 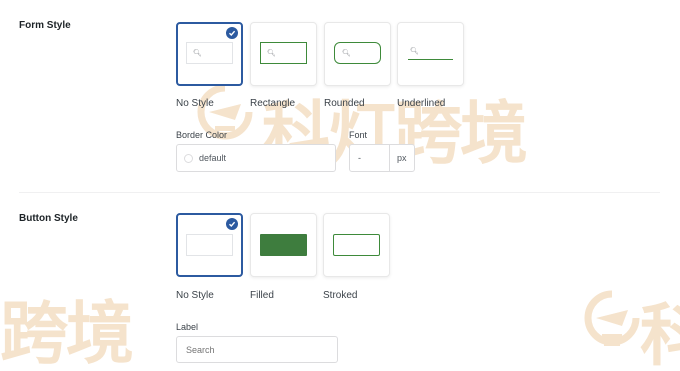 What do you see at coordinates (273, 103) in the screenshot?
I see `form-style-caption-rectangle: Rectangle` at bounding box center [273, 103].